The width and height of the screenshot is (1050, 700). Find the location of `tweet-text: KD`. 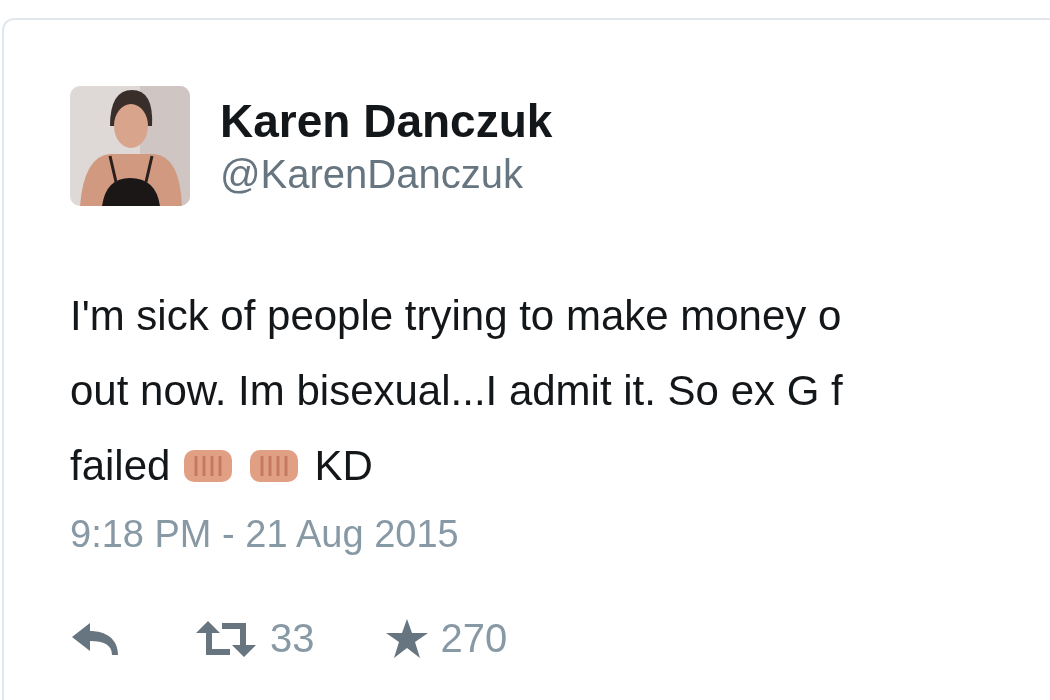

tweet-text: KD is located at coordinates (343, 465).